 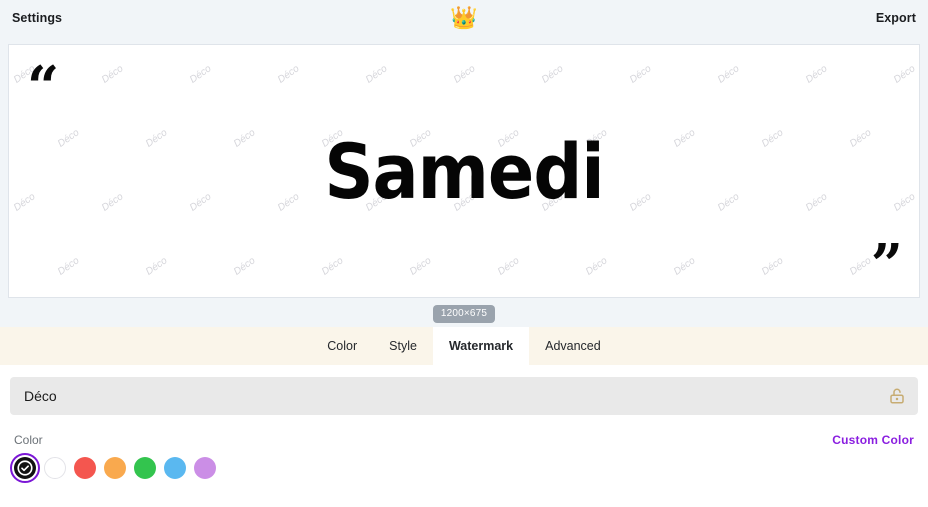 I want to click on color-swatch-orange, so click(x=115, y=468).